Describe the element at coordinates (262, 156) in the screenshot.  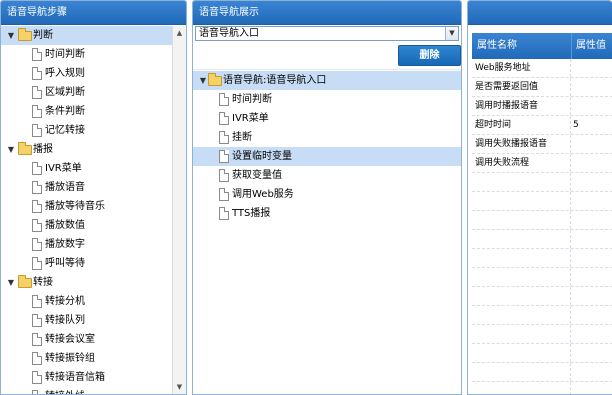
I see `flow-node-label: 设置临时变量` at that location.